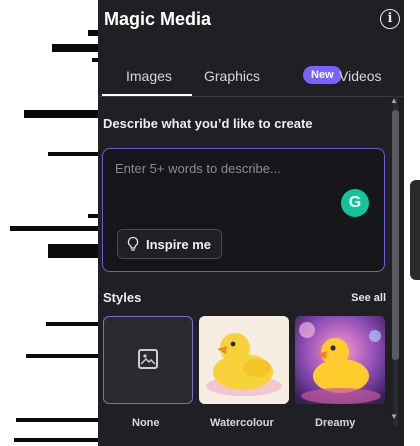 This screenshot has width=420, height=446. I want to click on style-card-dreamy, so click(340, 360).